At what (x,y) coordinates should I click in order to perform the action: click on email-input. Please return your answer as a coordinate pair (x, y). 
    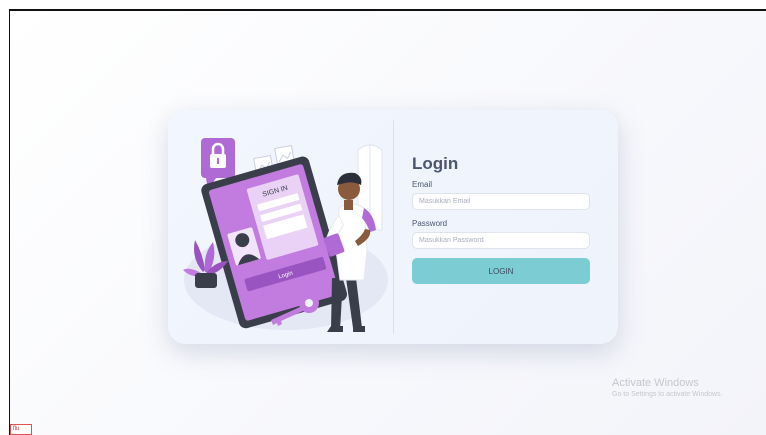
    Looking at the image, I should click on (501, 201).